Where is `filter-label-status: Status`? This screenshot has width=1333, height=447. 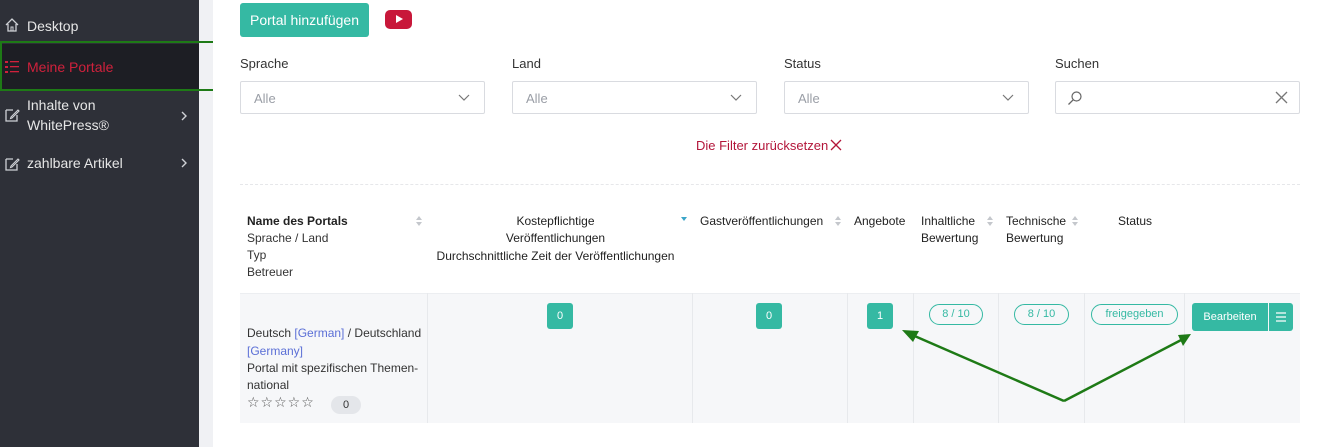 filter-label-status: Status is located at coordinates (802, 63).